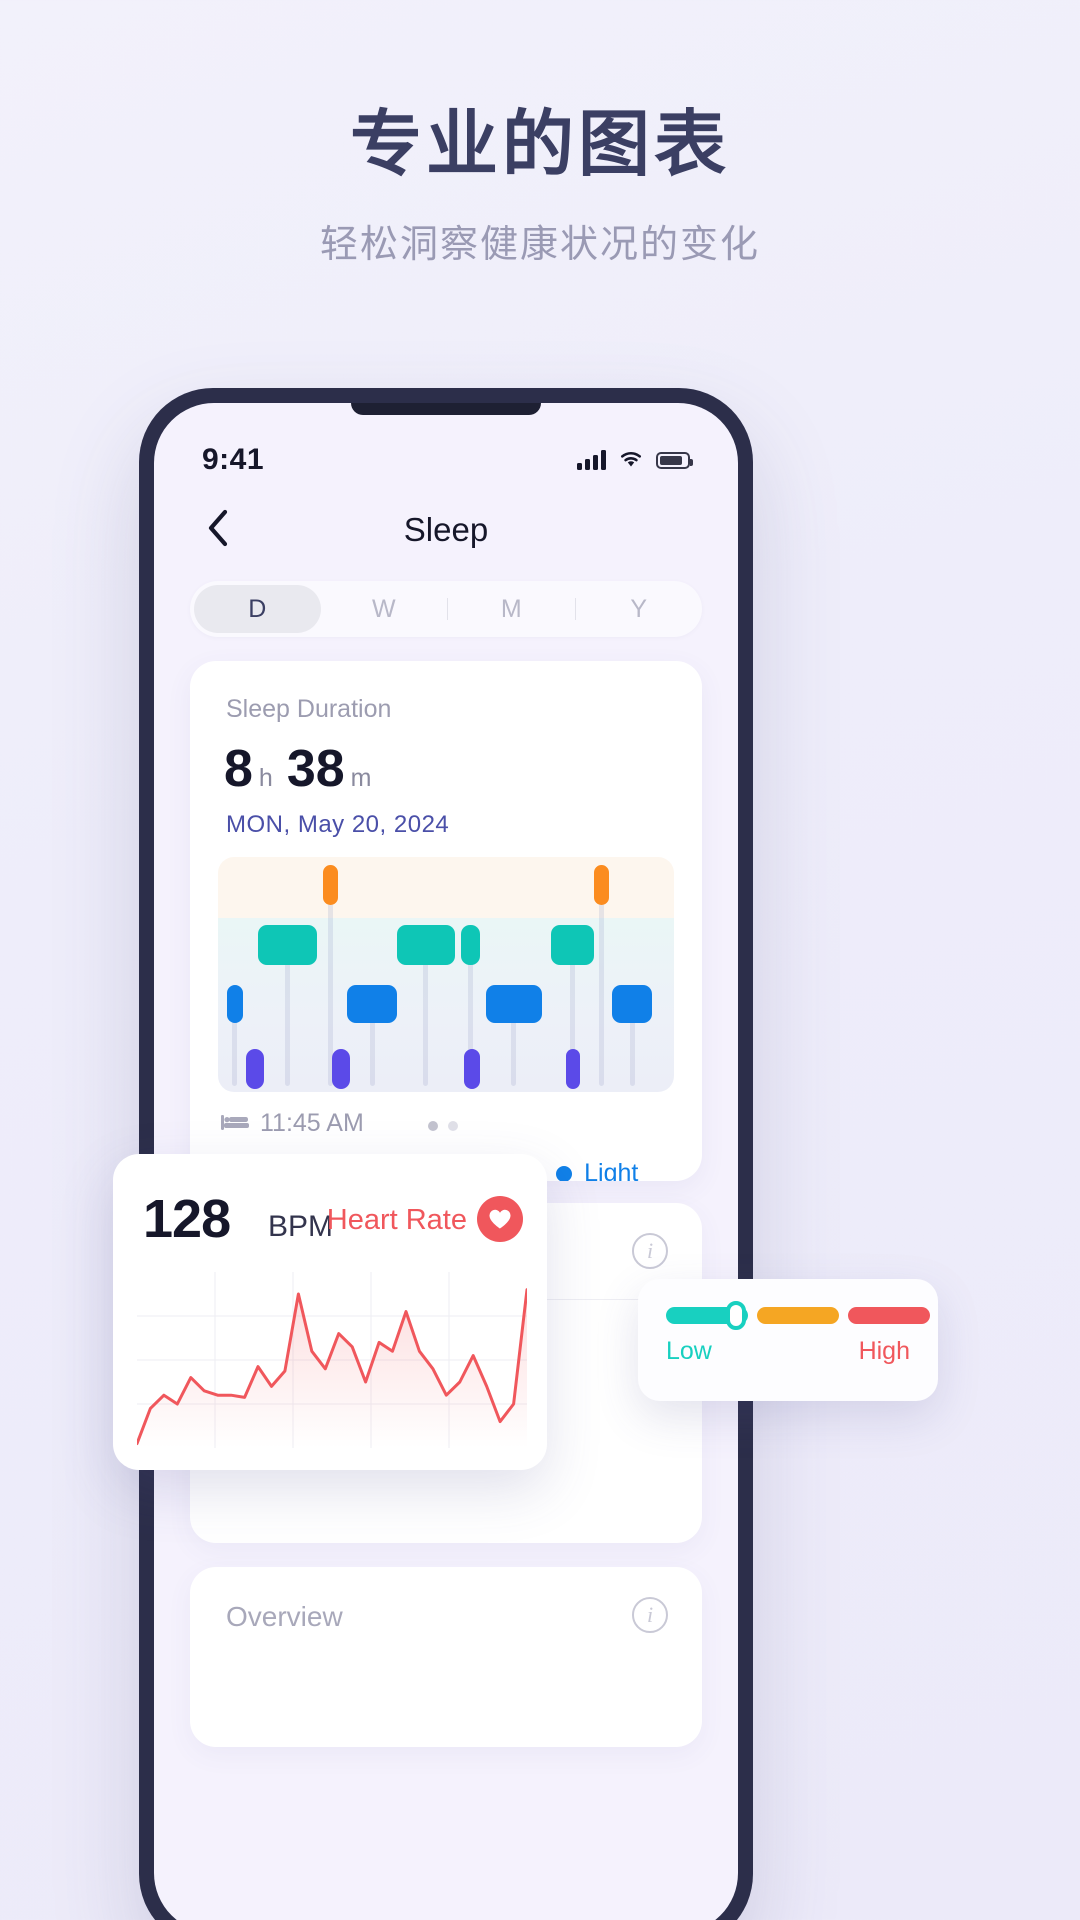 Image resolution: width=1080 pixels, height=1920 pixels. What do you see at coordinates (889, 1315) in the screenshot?
I see `gauge-segment-high` at bounding box center [889, 1315].